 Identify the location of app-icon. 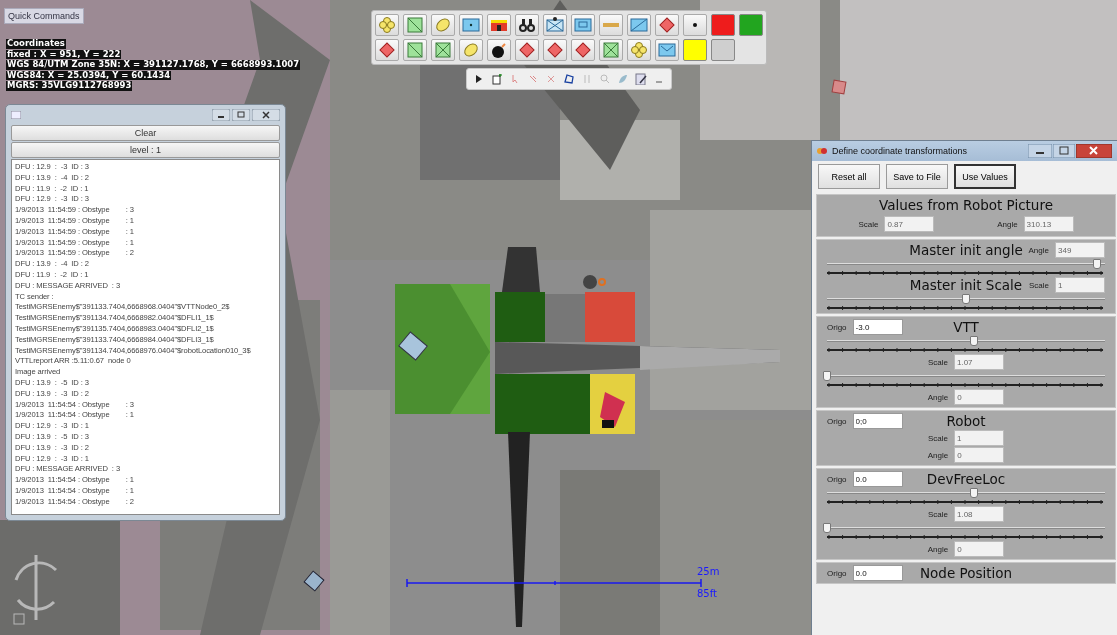
(822, 151).